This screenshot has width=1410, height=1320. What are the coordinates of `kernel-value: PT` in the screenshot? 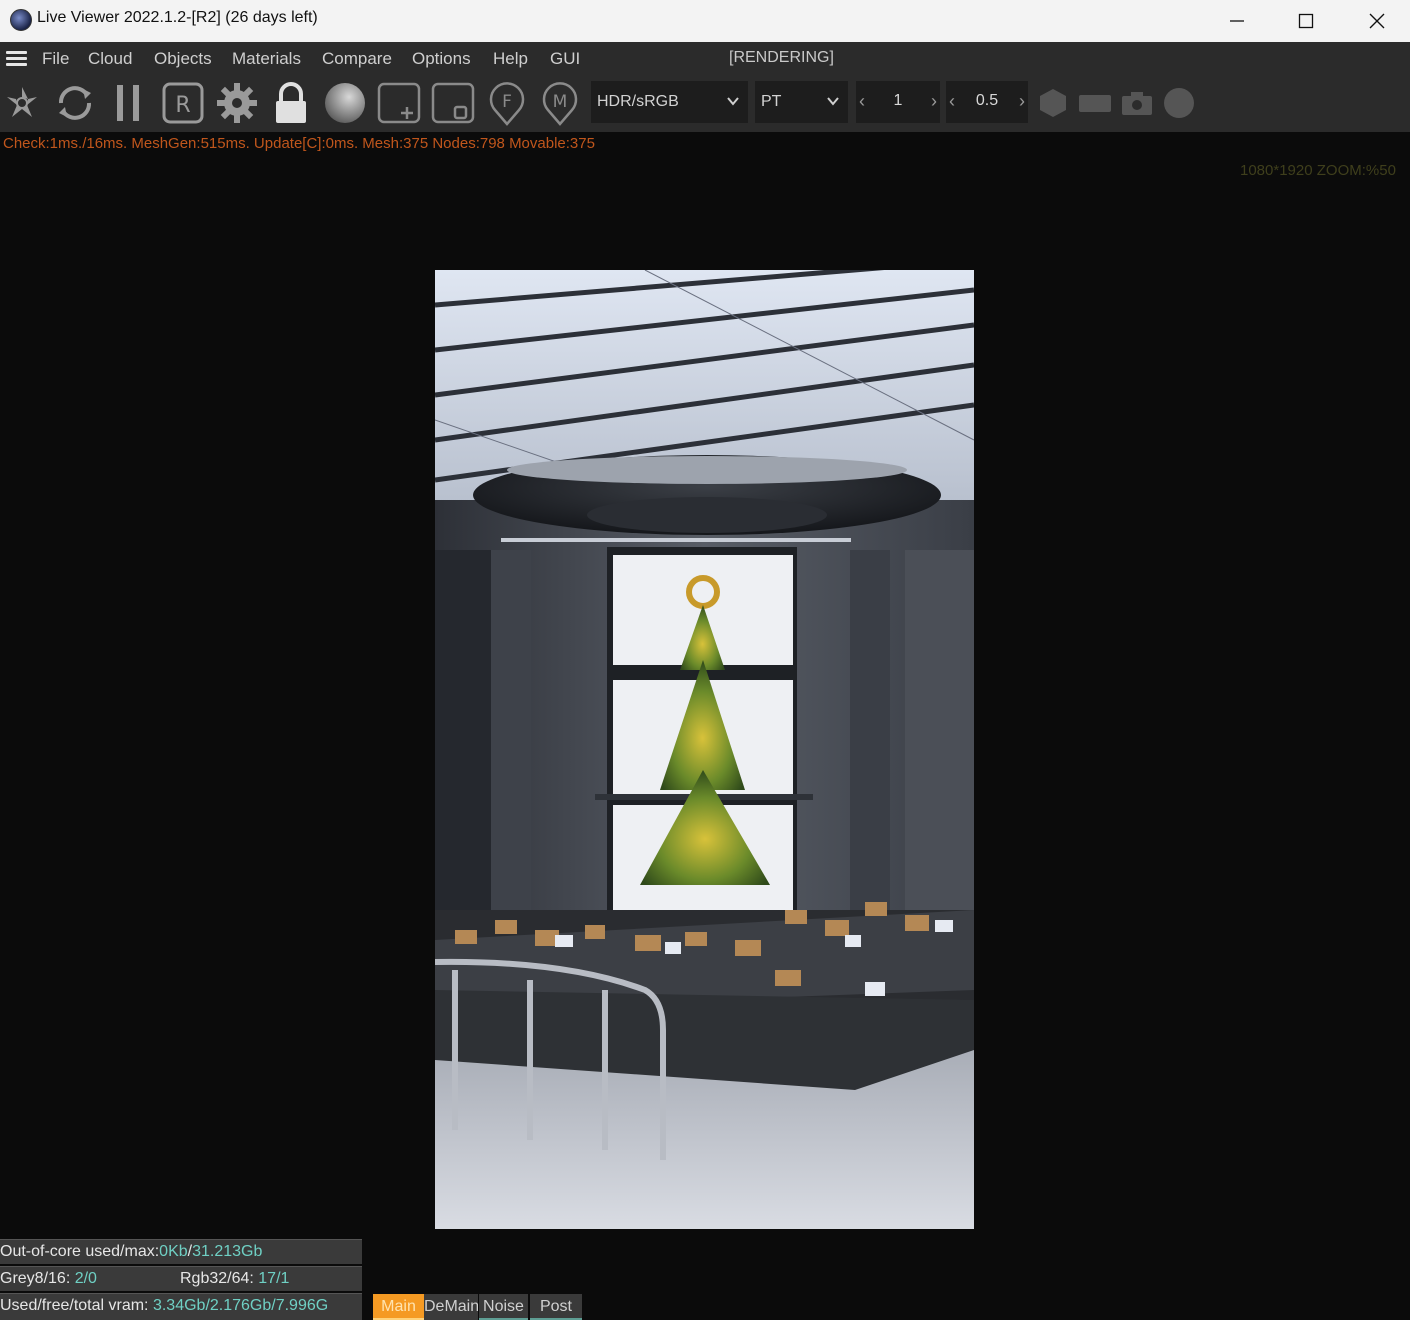 It's located at (771, 101).